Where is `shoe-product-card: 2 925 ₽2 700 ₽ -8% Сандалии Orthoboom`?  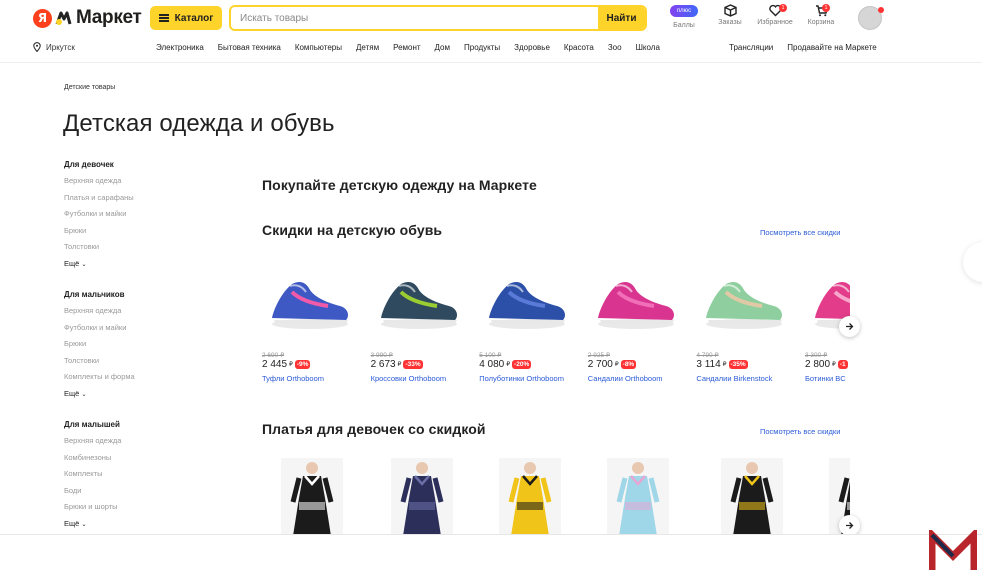
shoe-product-card: 2 925 ₽2 700 ₽ -8% Сандалии Orthoboom is located at coordinates (639, 322).